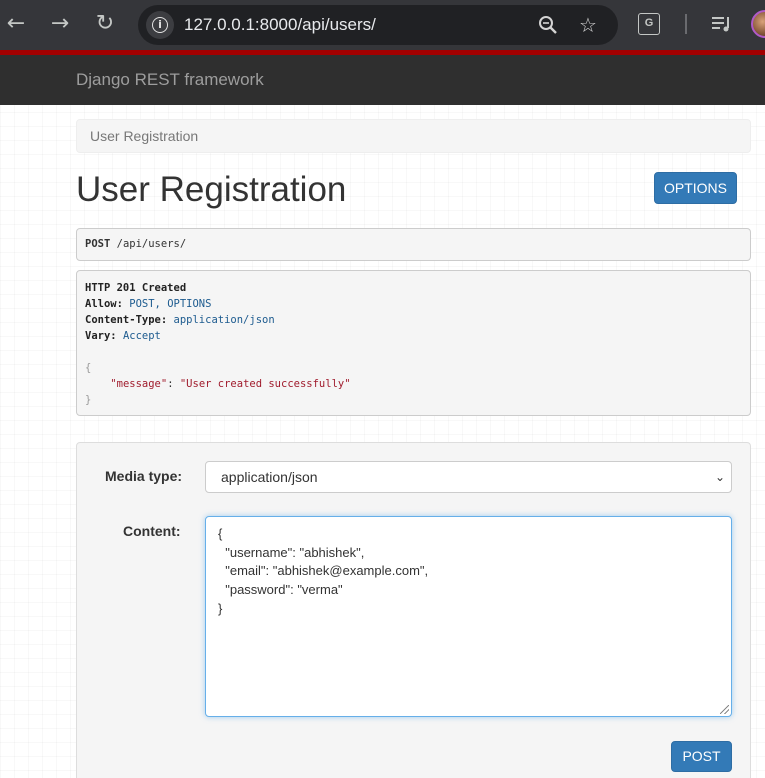 This screenshot has height=778, width=765. Describe the element at coordinates (686, 24) in the screenshot. I see `toolbar-divider` at that location.